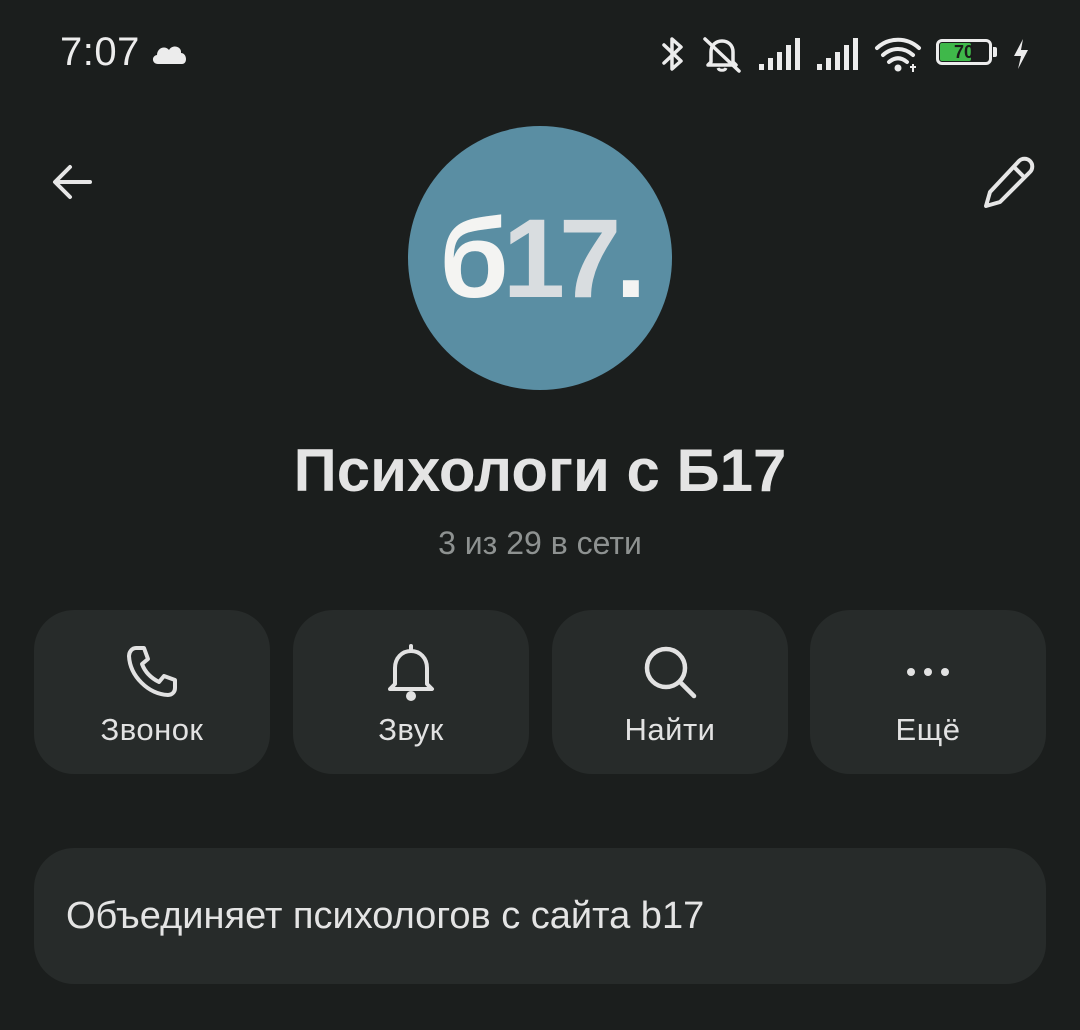  Describe the element at coordinates (385, 916) in the screenshot. I see `group-description: Объединяет психологов с сайта b17` at that location.